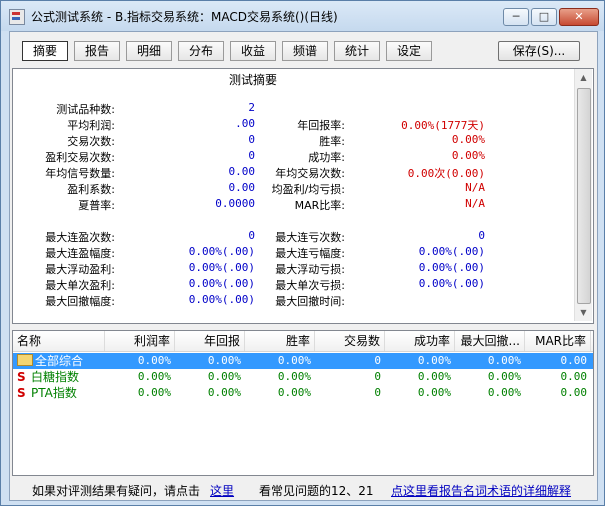 The height and width of the screenshot is (506, 605). What do you see at coordinates (332, 141) in the screenshot?
I see `stat-label: 胜率:` at bounding box center [332, 141].